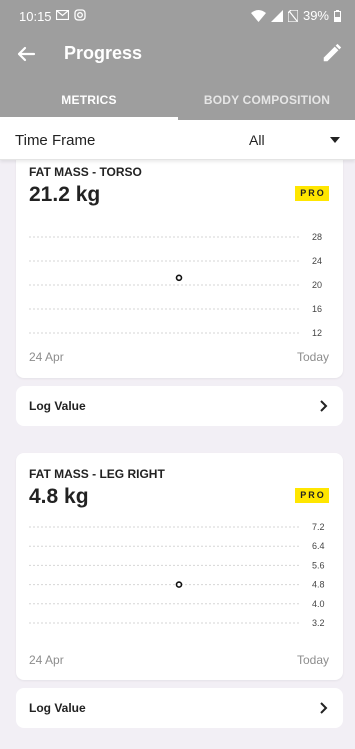 This screenshot has width=355, height=749. What do you see at coordinates (257, 140) in the screenshot?
I see `time-frame-value: All` at bounding box center [257, 140].